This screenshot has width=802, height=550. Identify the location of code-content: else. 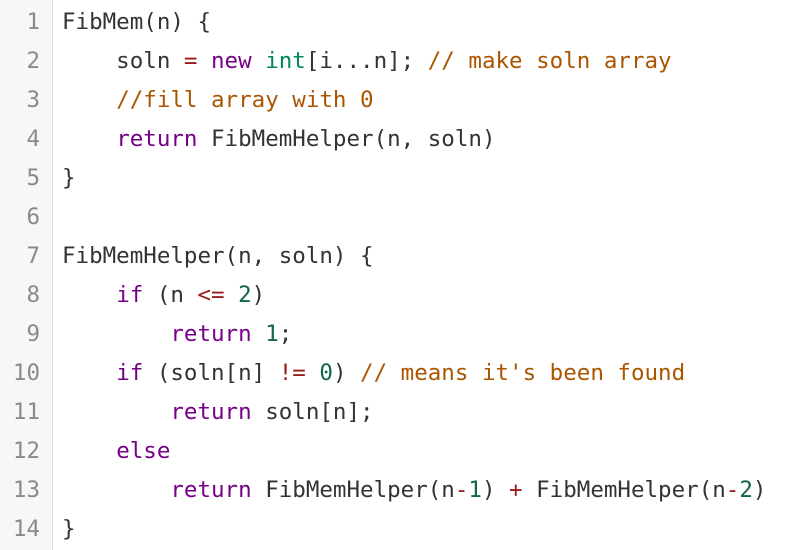
(116, 451).